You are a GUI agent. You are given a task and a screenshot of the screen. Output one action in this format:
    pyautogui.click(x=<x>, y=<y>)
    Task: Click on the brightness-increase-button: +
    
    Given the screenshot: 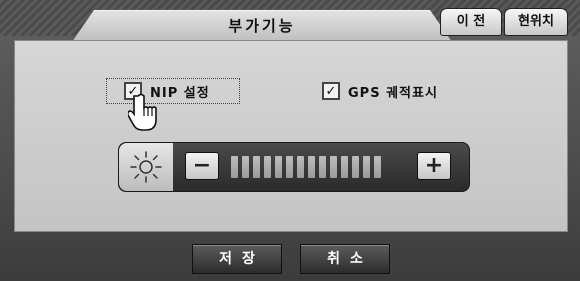 What is the action you would take?
    pyautogui.click(x=434, y=166)
    